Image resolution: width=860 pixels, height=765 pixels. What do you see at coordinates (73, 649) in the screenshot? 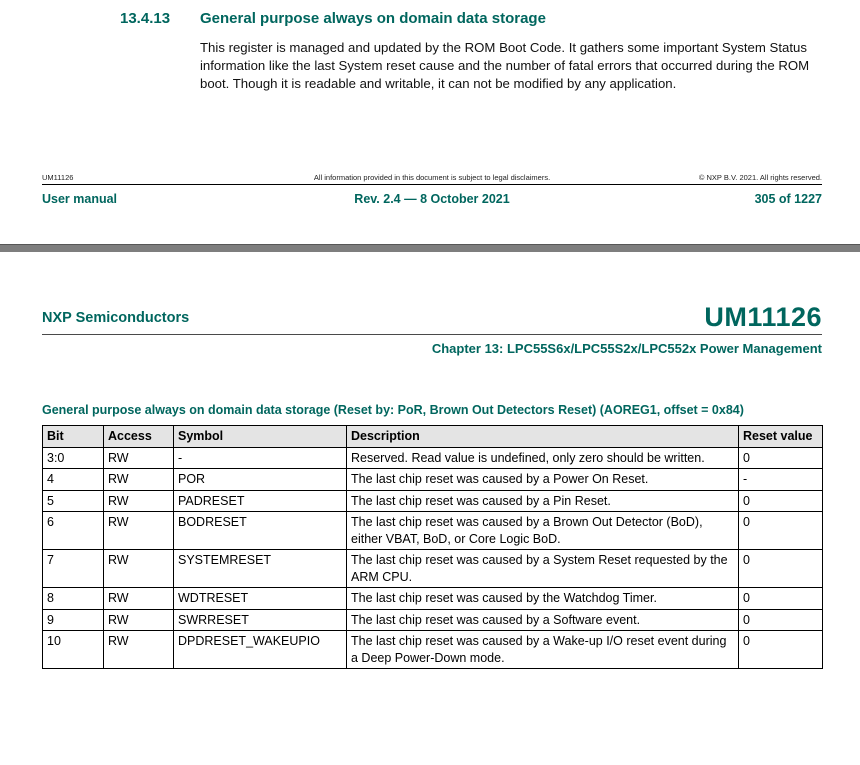
I see `cell-bit: 10` at bounding box center [73, 649].